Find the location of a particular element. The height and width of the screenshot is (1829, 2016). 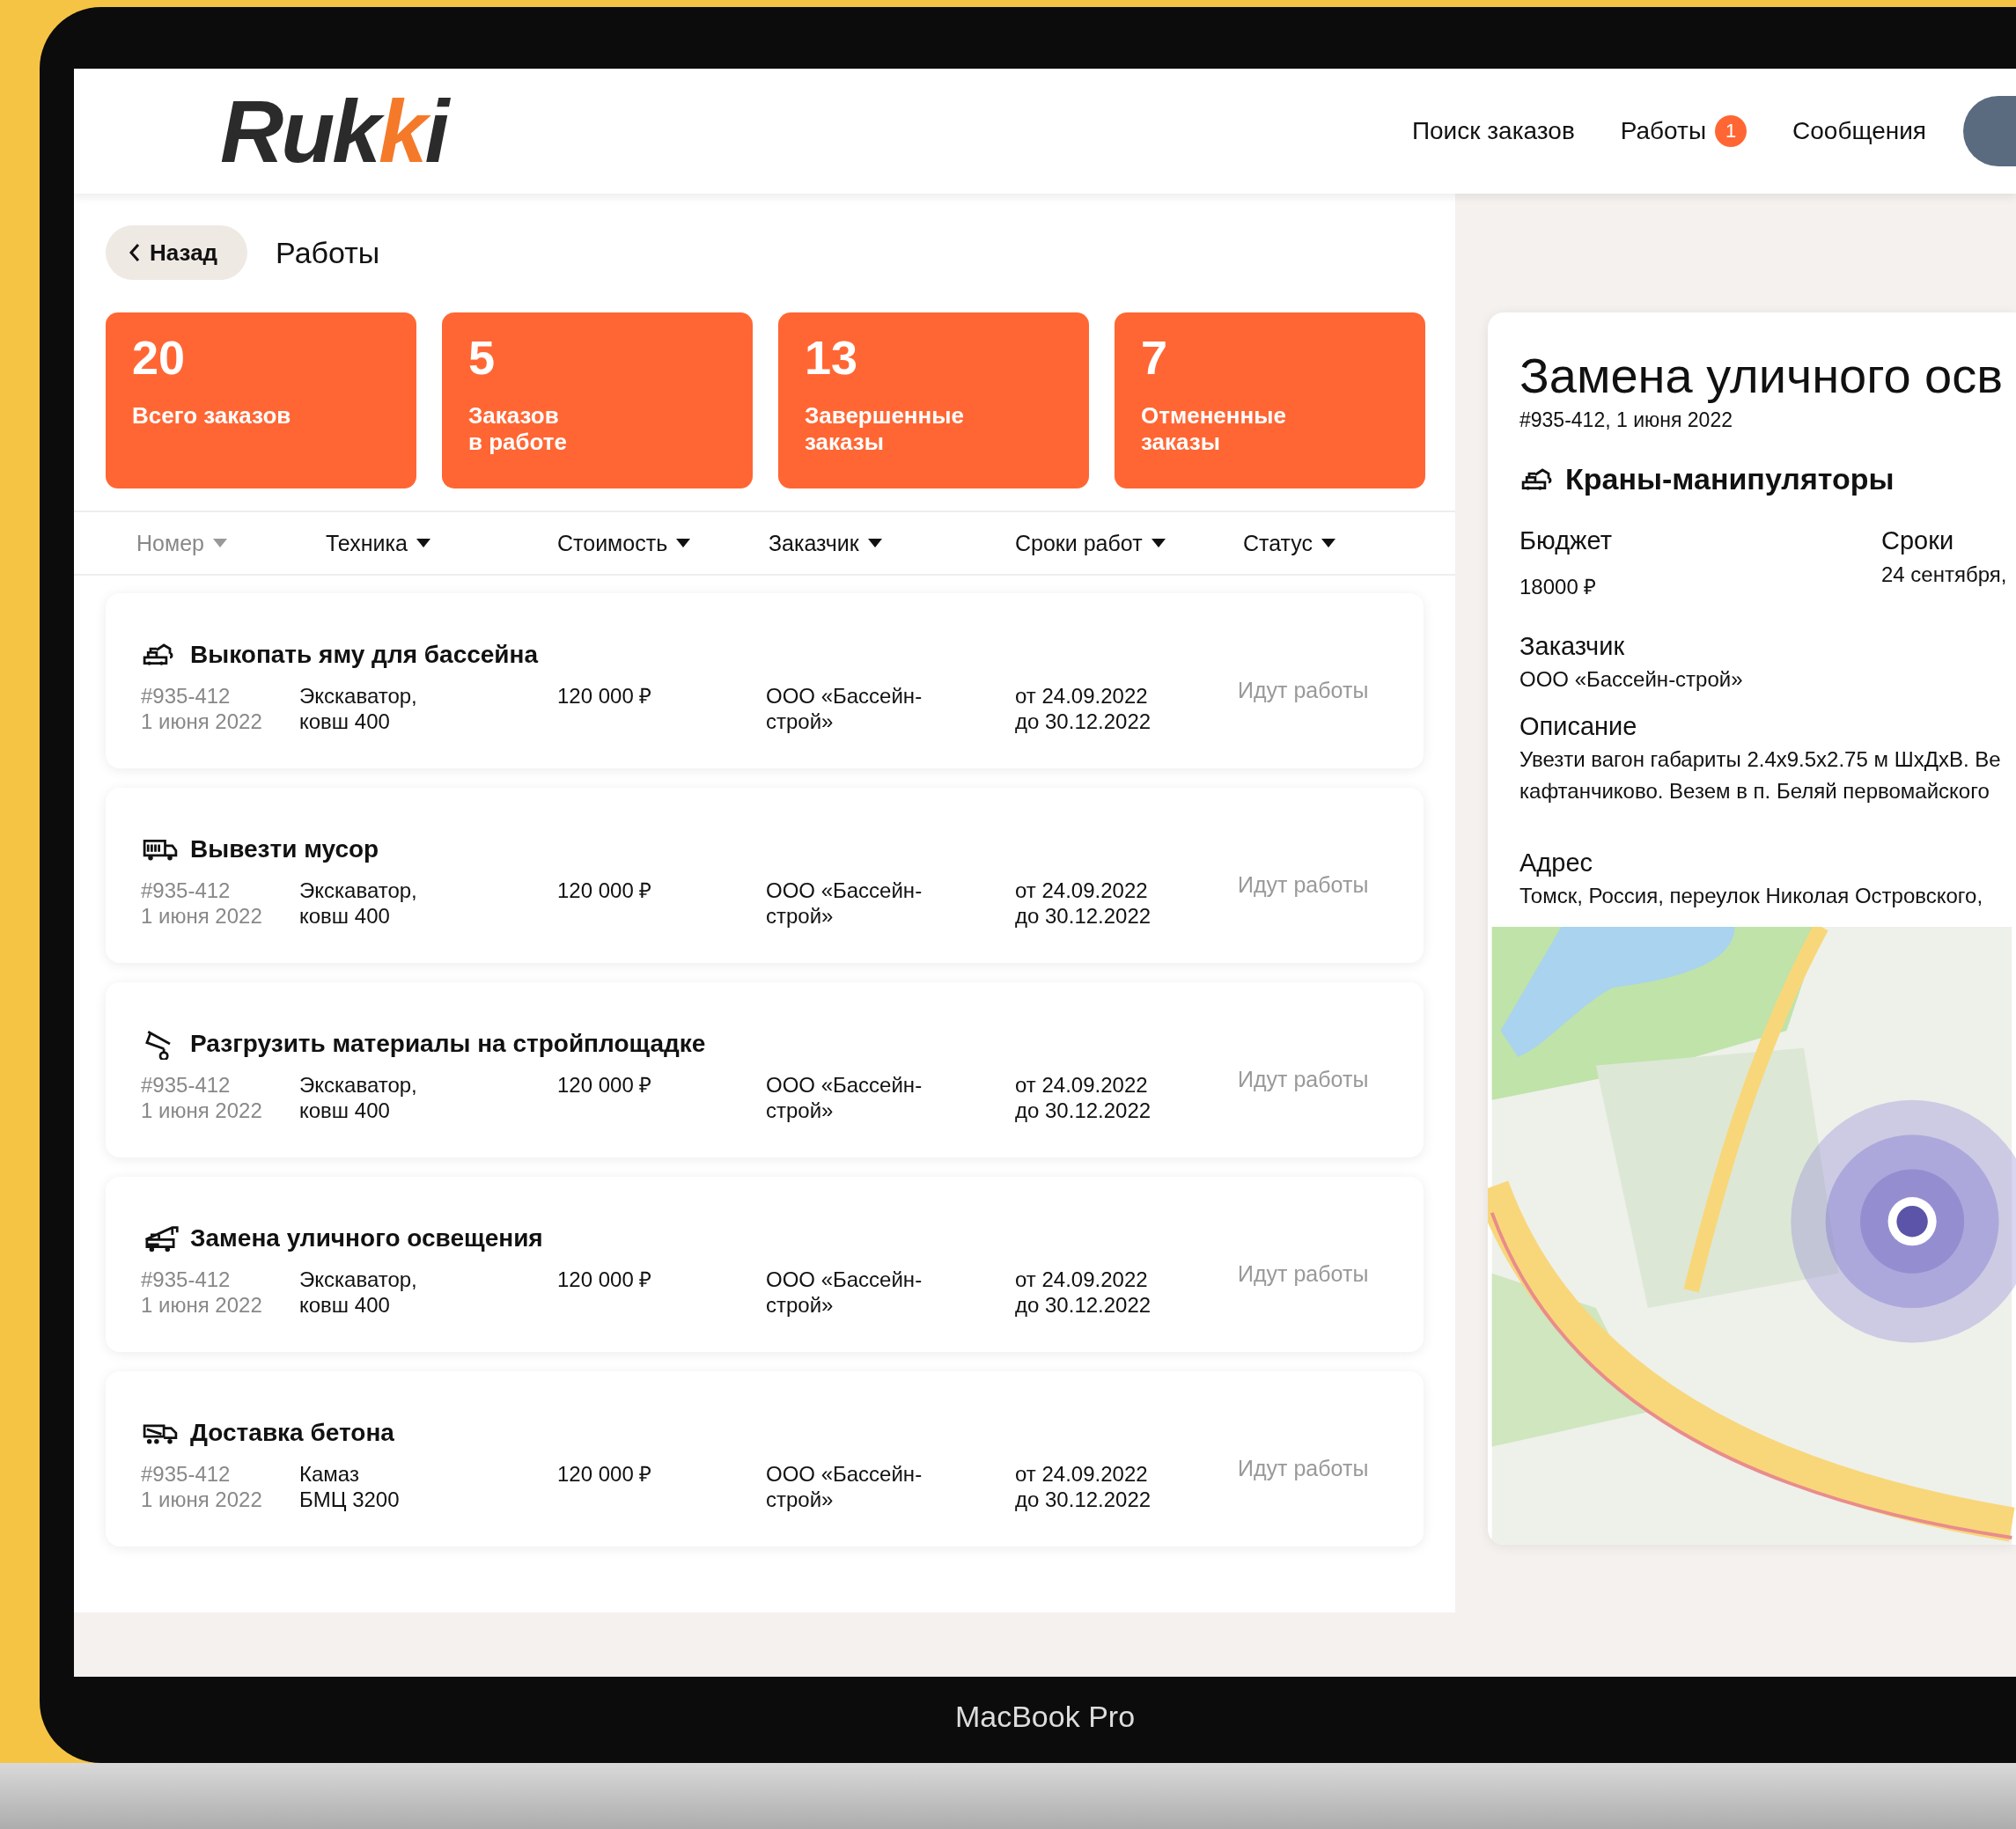

order-title: Разгрузить материалы на стройплощадке is located at coordinates (448, 1044).